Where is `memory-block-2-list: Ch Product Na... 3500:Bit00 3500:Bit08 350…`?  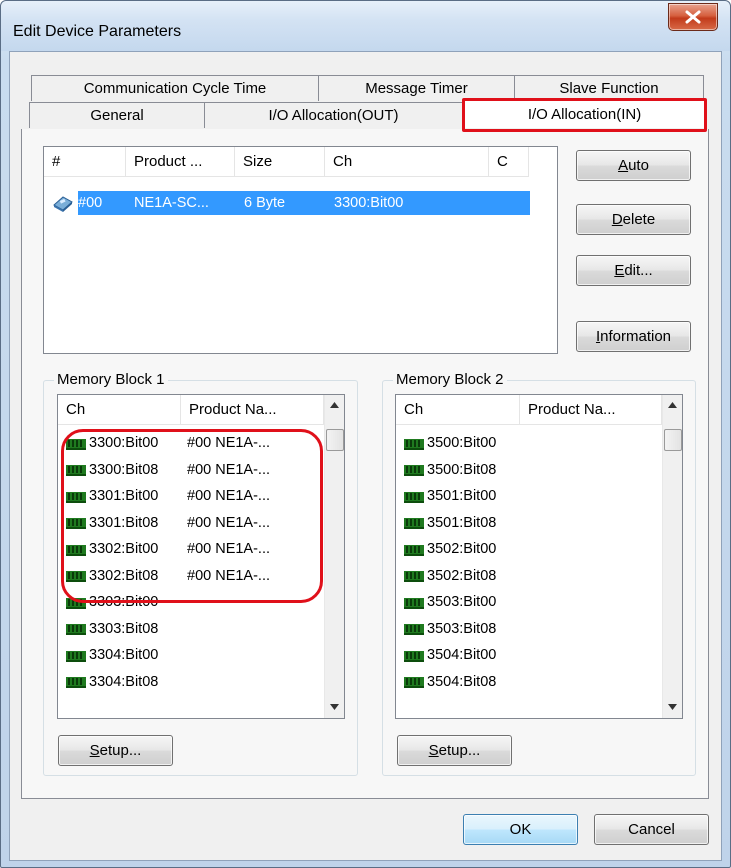
memory-block-2-list: Ch Product Na... 3500:Bit00 3500:Bit08 350… is located at coordinates (539, 556).